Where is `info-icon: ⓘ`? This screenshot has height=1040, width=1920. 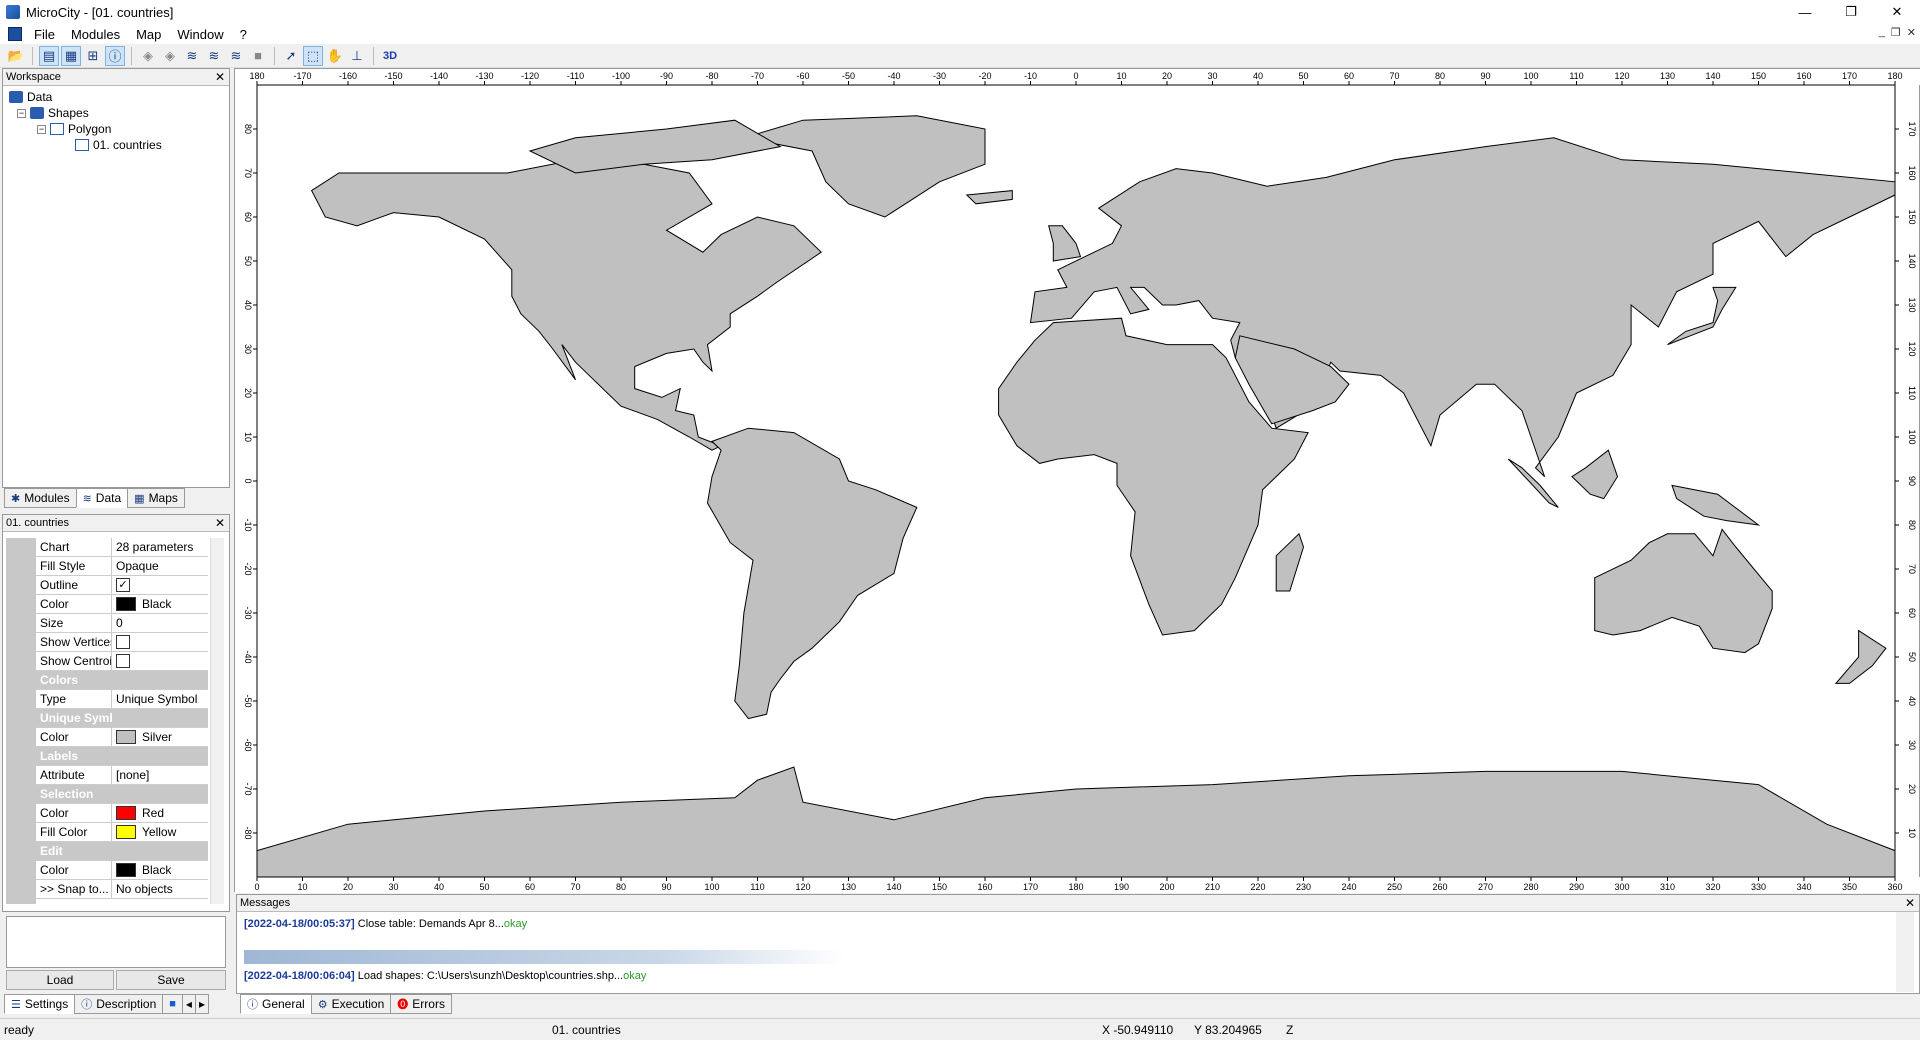
info-icon: ⓘ is located at coordinates (115, 55).